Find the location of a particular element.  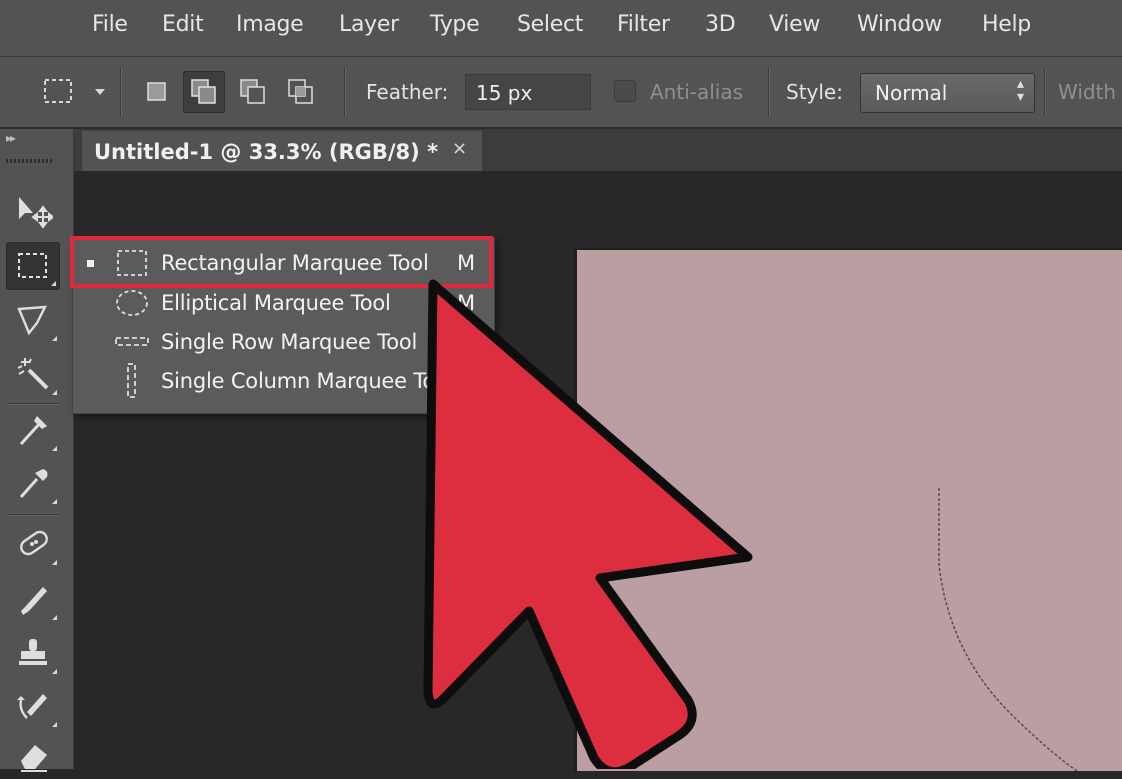

width-label: Width is located at coordinates (1087, 92).